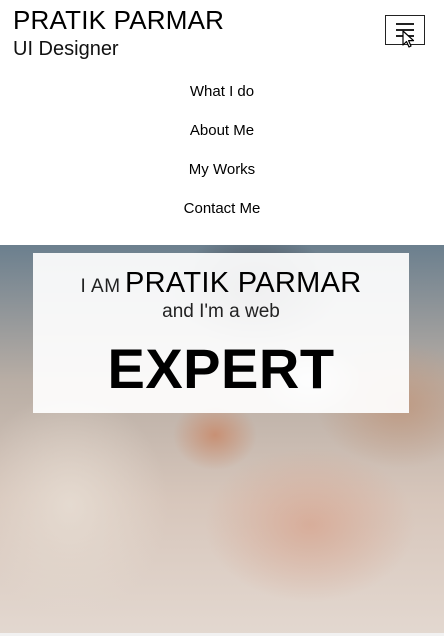 The width and height of the screenshot is (444, 636). I want to click on brand-name: PRATIK PARMAR, so click(119, 20).